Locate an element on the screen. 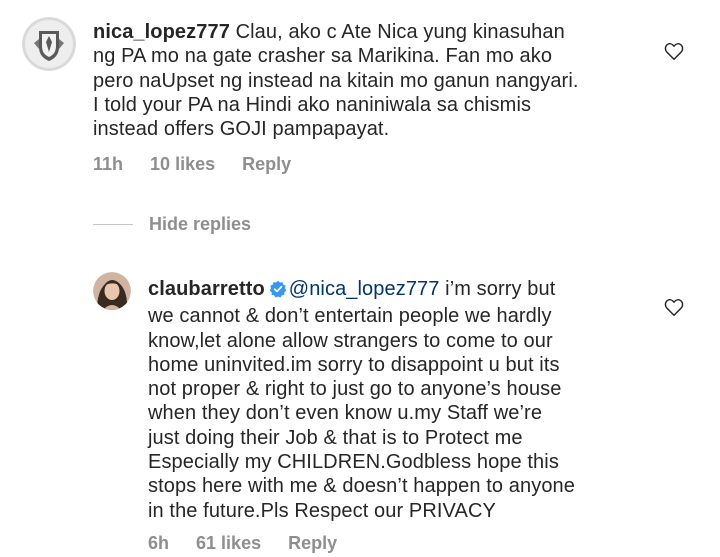 Image resolution: width=720 pixels, height=557 pixels. hide-replies-label: Hide replies is located at coordinates (200, 224).